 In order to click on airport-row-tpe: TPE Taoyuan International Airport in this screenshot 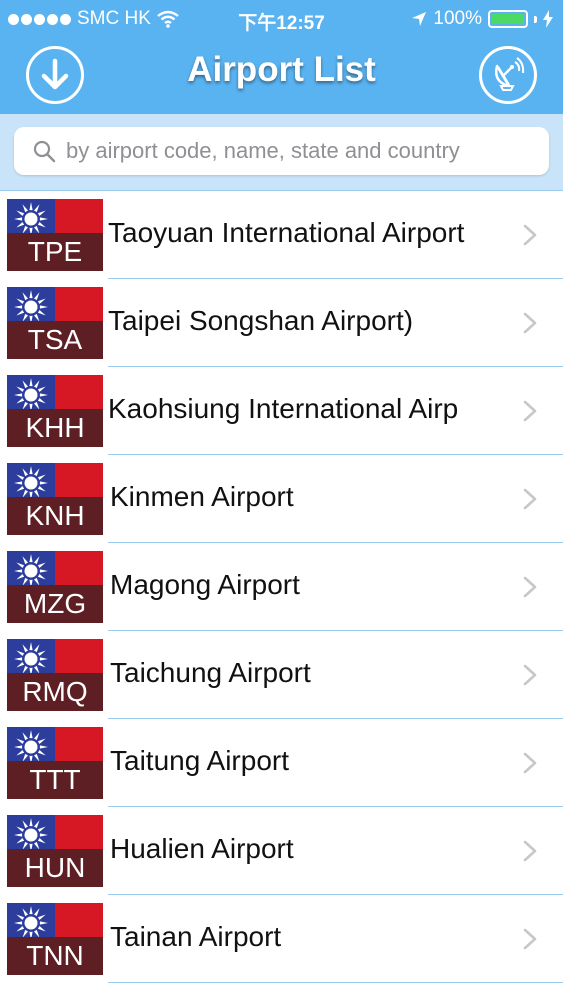, I will do `click(281, 235)`.